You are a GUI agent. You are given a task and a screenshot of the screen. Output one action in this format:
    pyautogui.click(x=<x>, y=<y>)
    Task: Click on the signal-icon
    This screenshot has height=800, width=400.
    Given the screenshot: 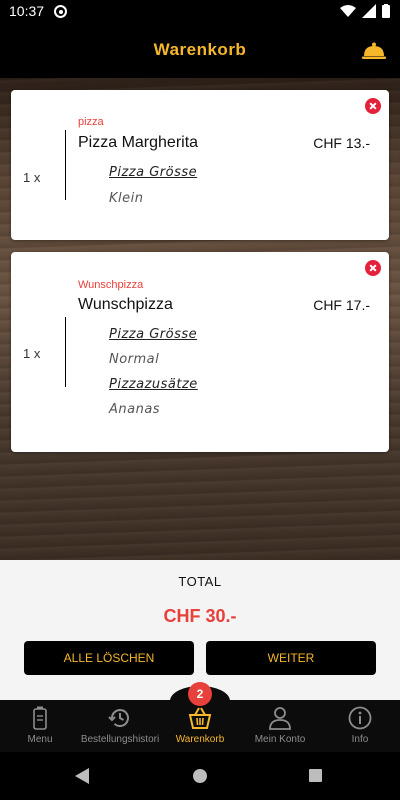 What is the action you would take?
    pyautogui.click(x=369, y=11)
    